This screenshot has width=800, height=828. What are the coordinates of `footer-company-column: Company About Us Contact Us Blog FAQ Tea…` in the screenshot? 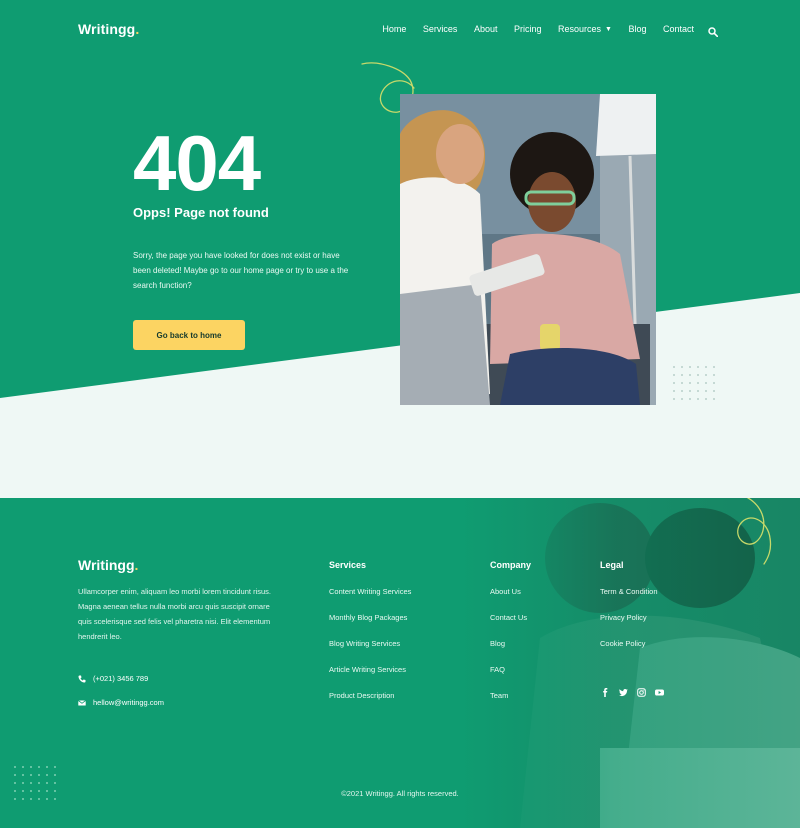 It's located at (510, 638).